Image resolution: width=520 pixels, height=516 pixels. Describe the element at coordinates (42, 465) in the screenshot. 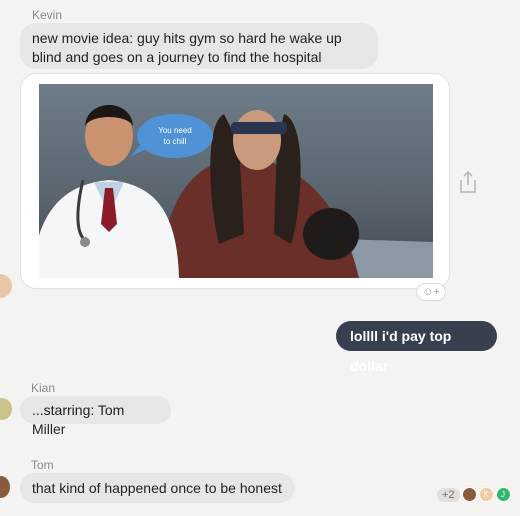

I see `sender-name-tom: Tom` at that location.